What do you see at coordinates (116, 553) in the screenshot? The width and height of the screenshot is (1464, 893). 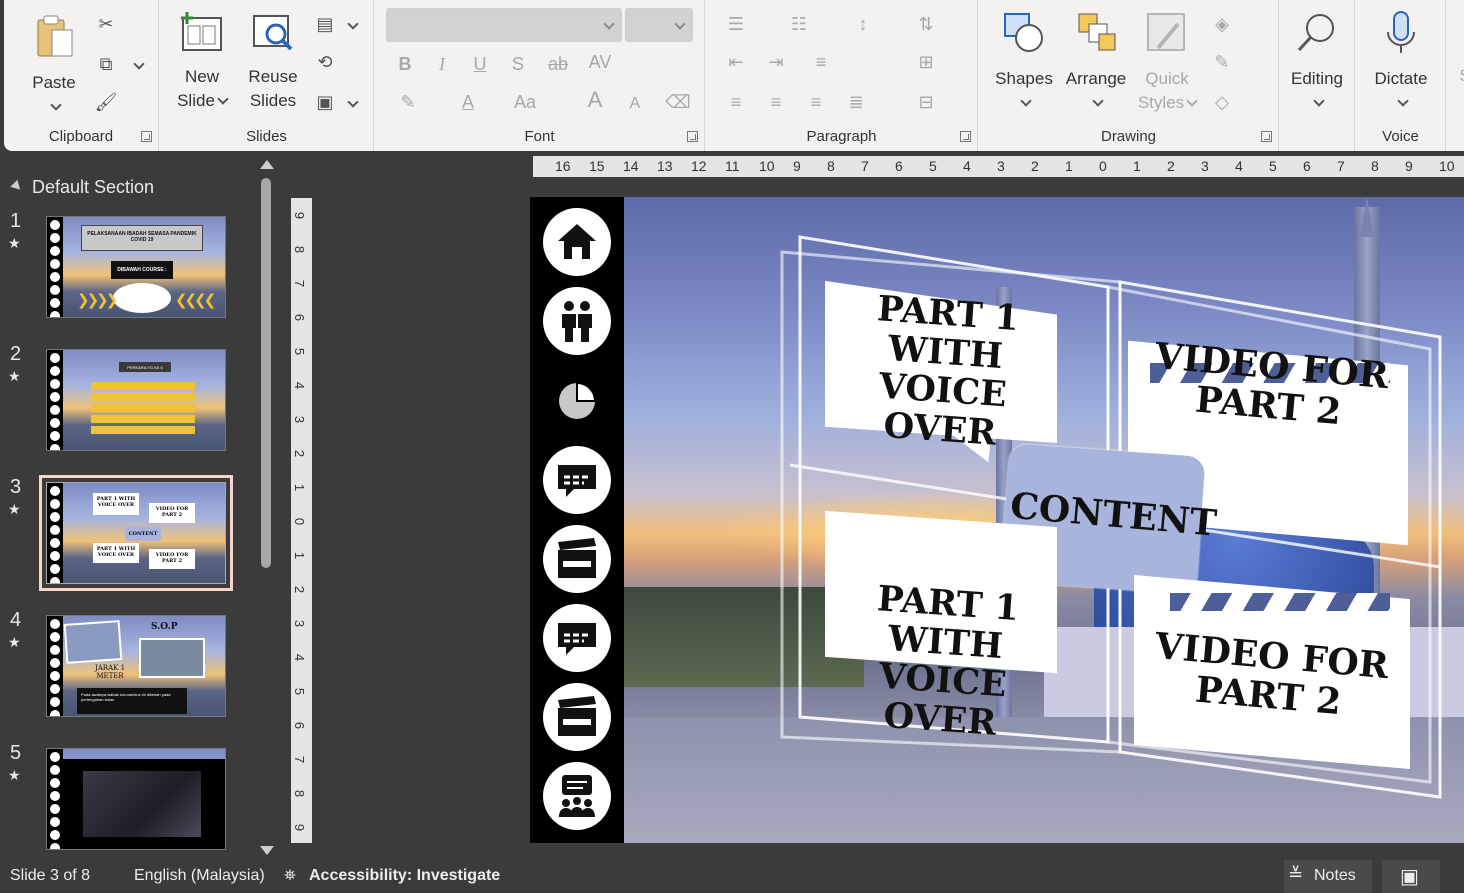 I see `thumb-text: PART 1 WITH VOICE OVER` at bounding box center [116, 553].